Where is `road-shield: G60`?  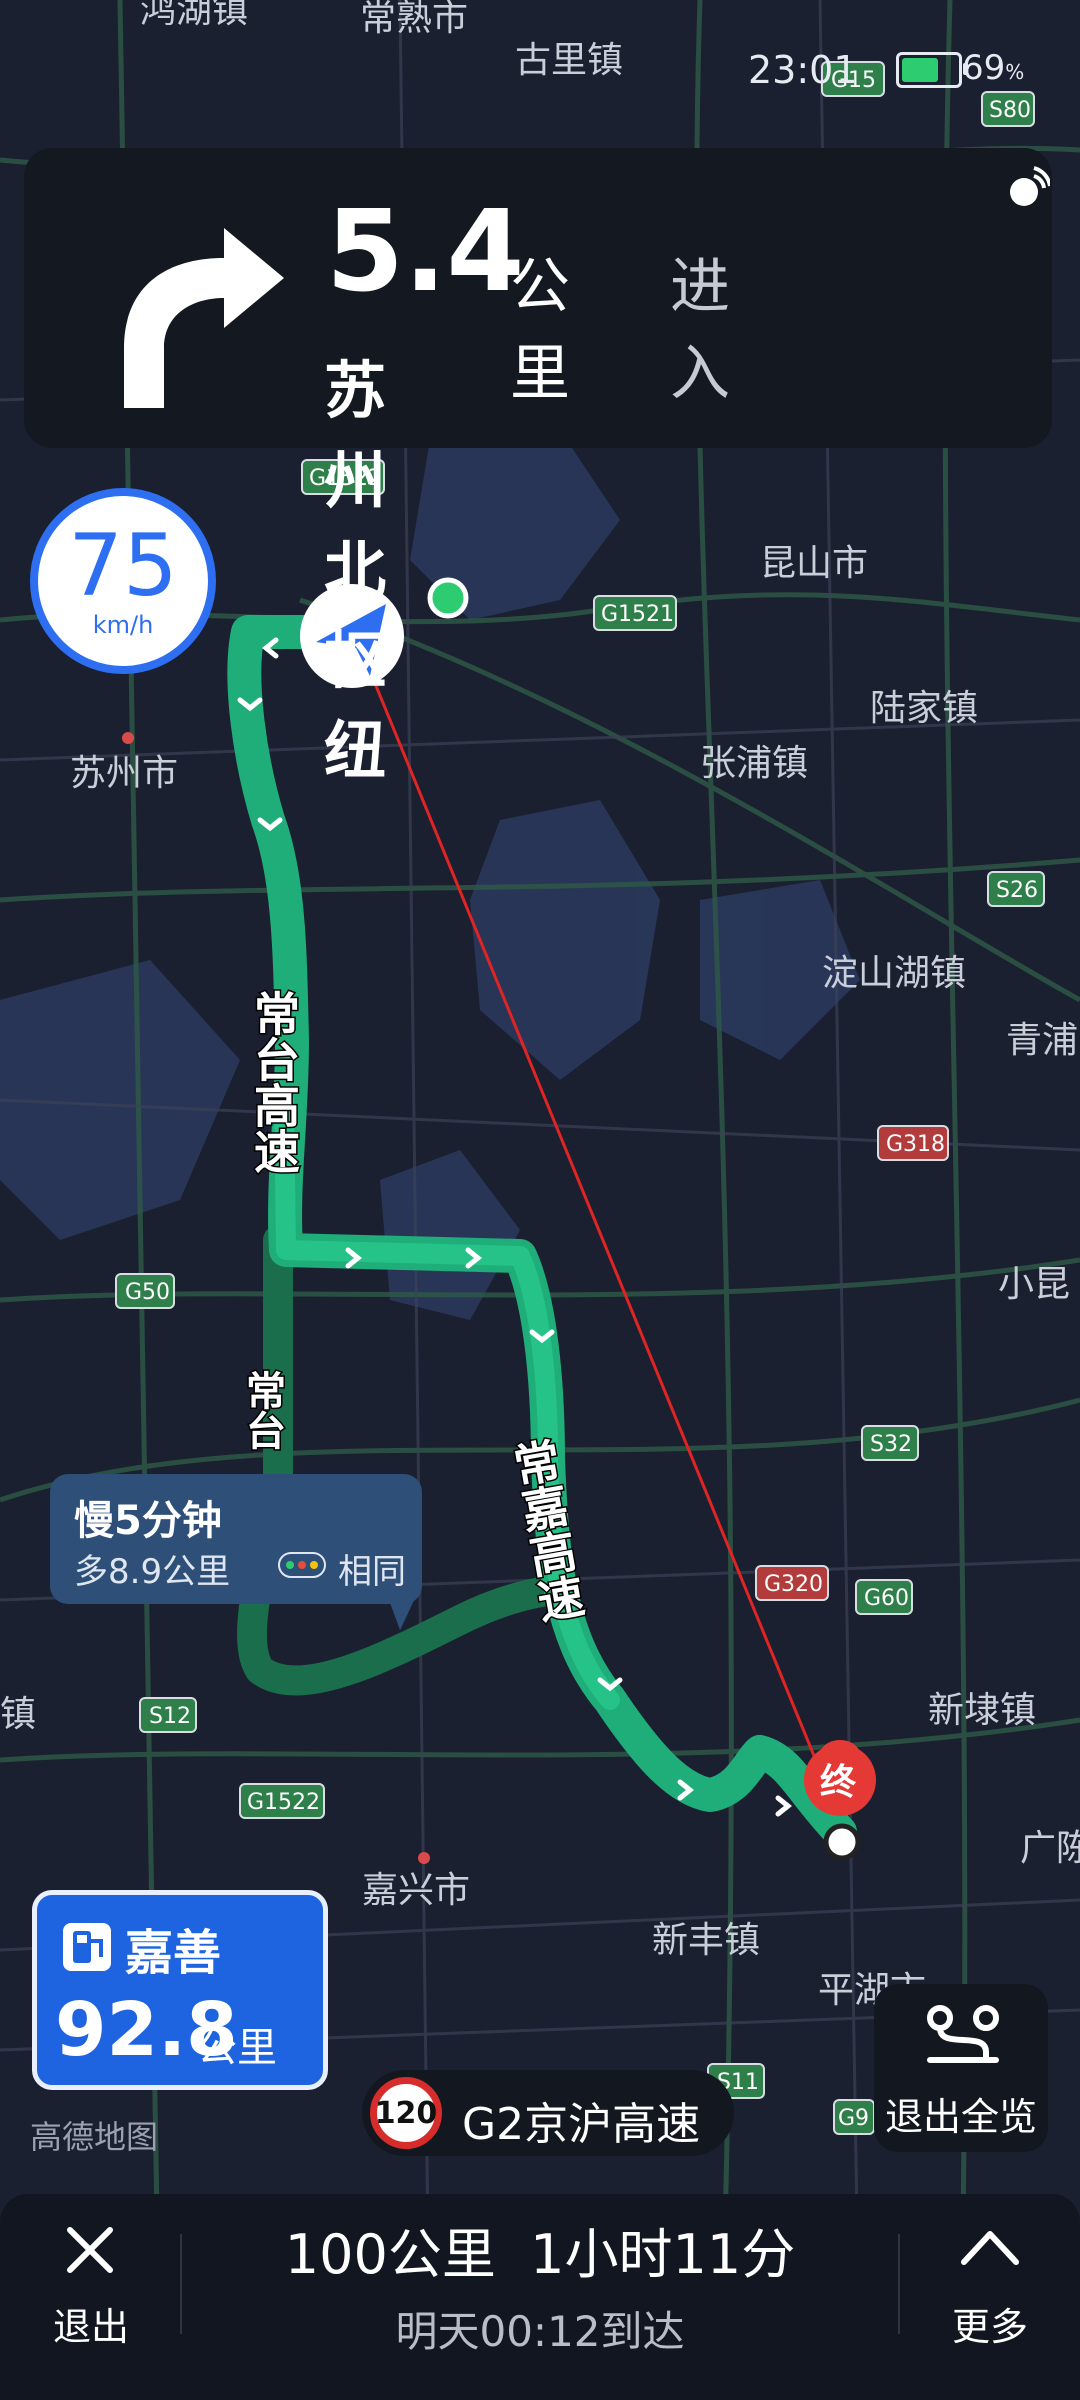 road-shield: G60 is located at coordinates (884, 1597).